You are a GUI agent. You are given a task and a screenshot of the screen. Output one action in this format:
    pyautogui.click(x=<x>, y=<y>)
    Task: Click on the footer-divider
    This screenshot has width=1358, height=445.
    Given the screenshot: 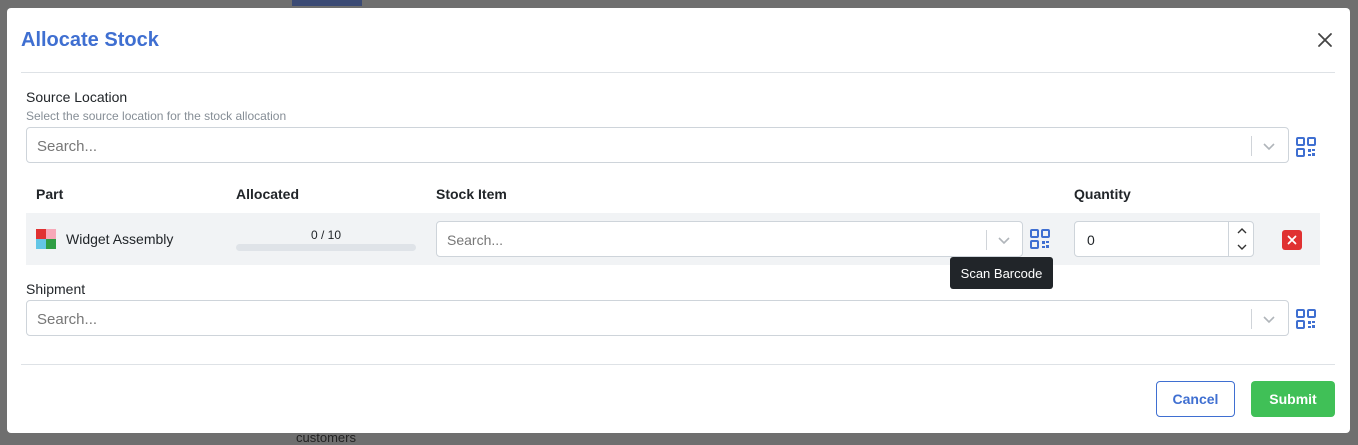 What is the action you would take?
    pyautogui.click(x=678, y=364)
    